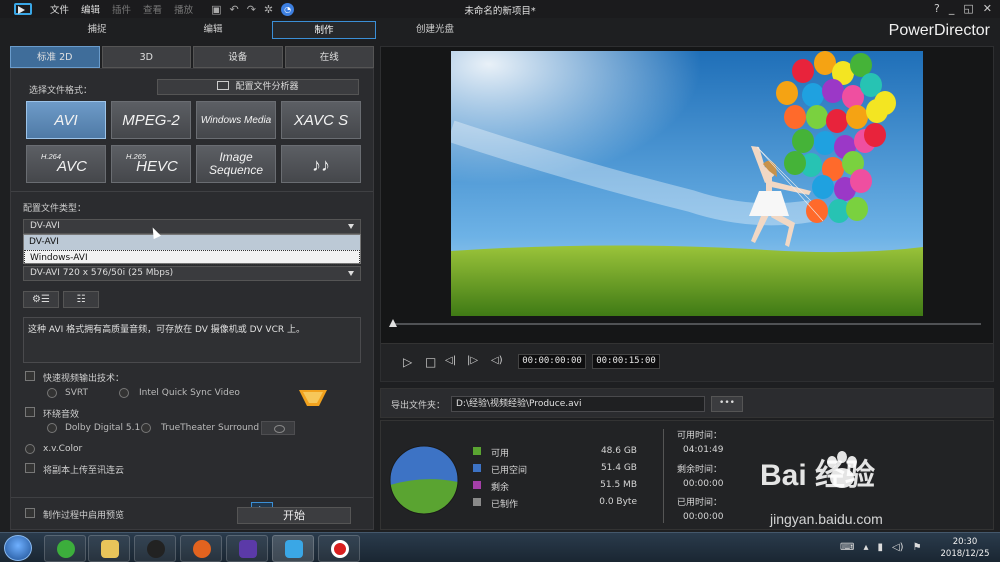 This screenshot has height=562, width=1000. What do you see at coordinates (151, 164) in the screenshot?
I see `format-hevc-button: H.265 HEVC` at bounding box center [151, 164].